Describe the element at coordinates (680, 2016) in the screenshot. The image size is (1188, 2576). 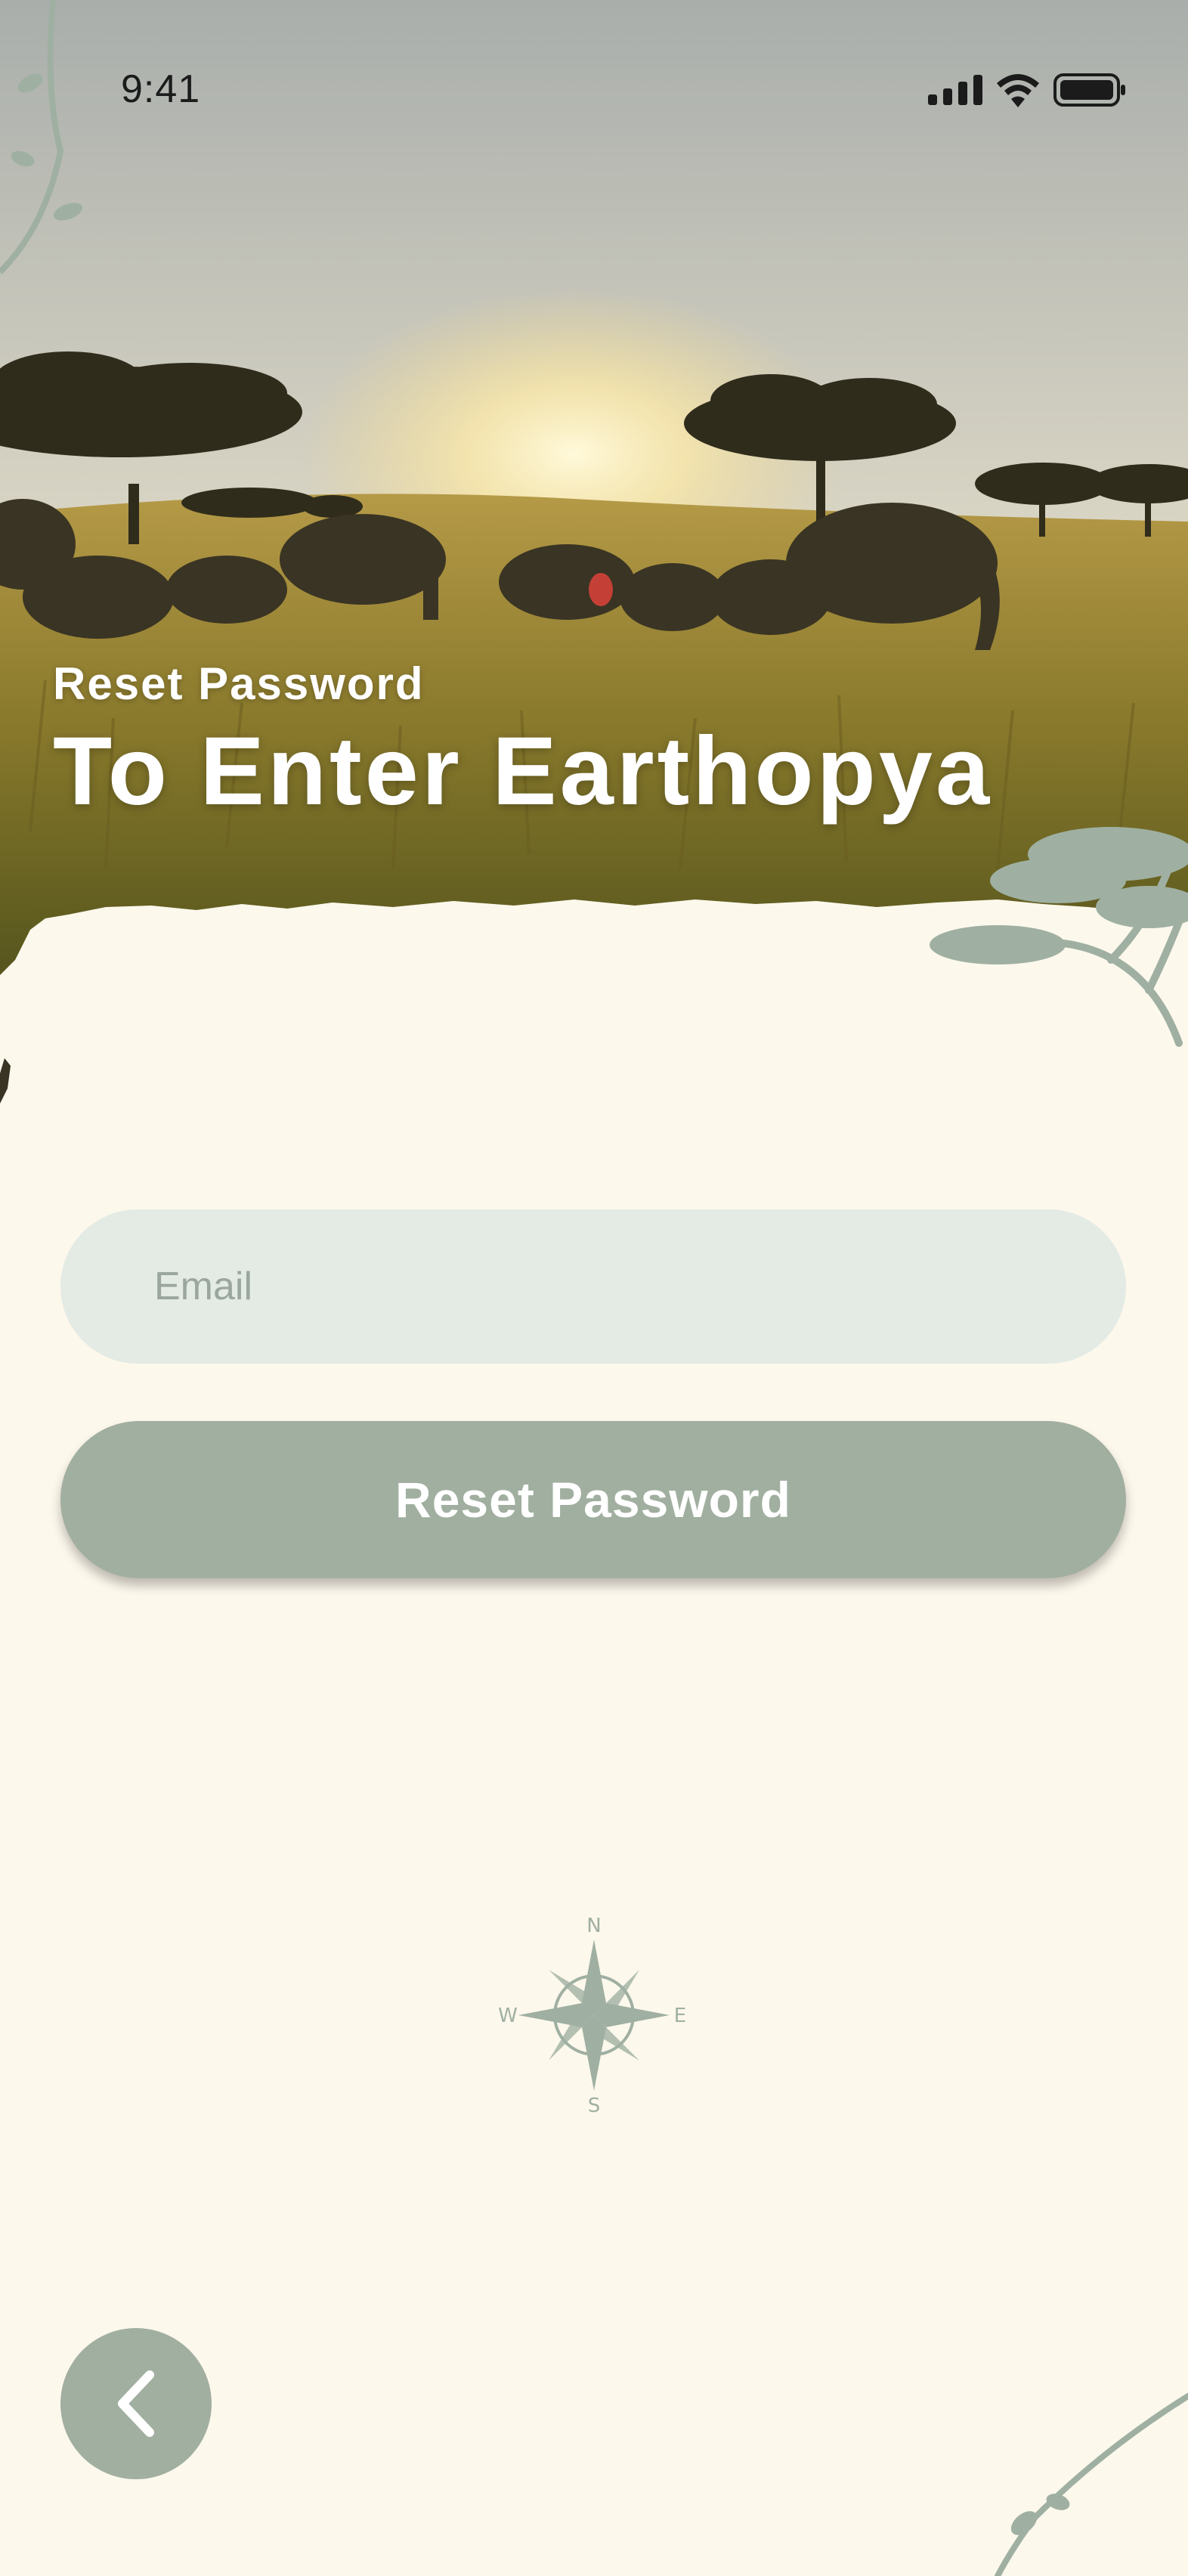
I see `compass-east-label: E` at that location.